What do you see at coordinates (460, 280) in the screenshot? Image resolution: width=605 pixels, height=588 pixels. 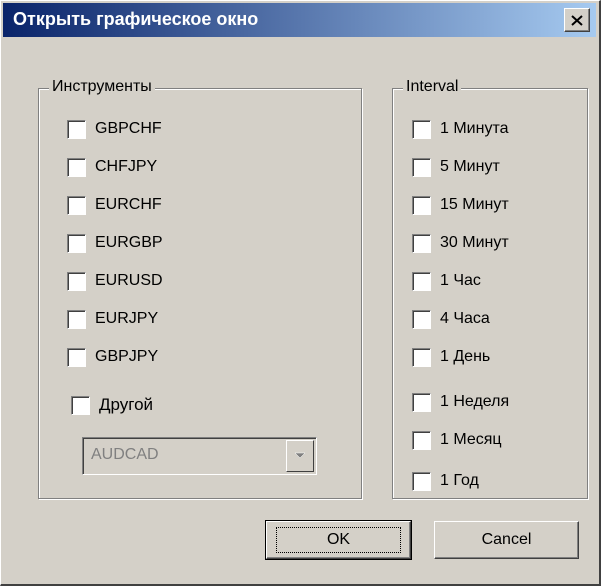 I see `interval-label: 1 Час` at bounding box center [460, 280].